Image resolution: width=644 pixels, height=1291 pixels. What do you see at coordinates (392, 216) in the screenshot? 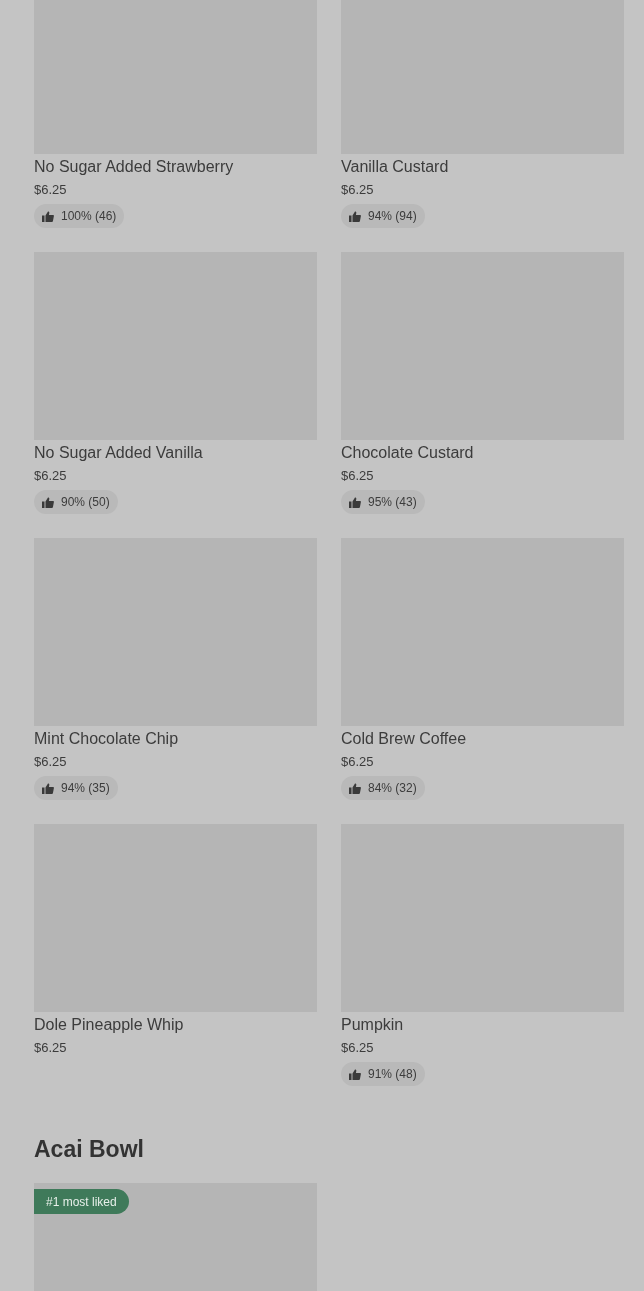
I see `rating-text: 94% (94)` at bounding box center [392, 216].